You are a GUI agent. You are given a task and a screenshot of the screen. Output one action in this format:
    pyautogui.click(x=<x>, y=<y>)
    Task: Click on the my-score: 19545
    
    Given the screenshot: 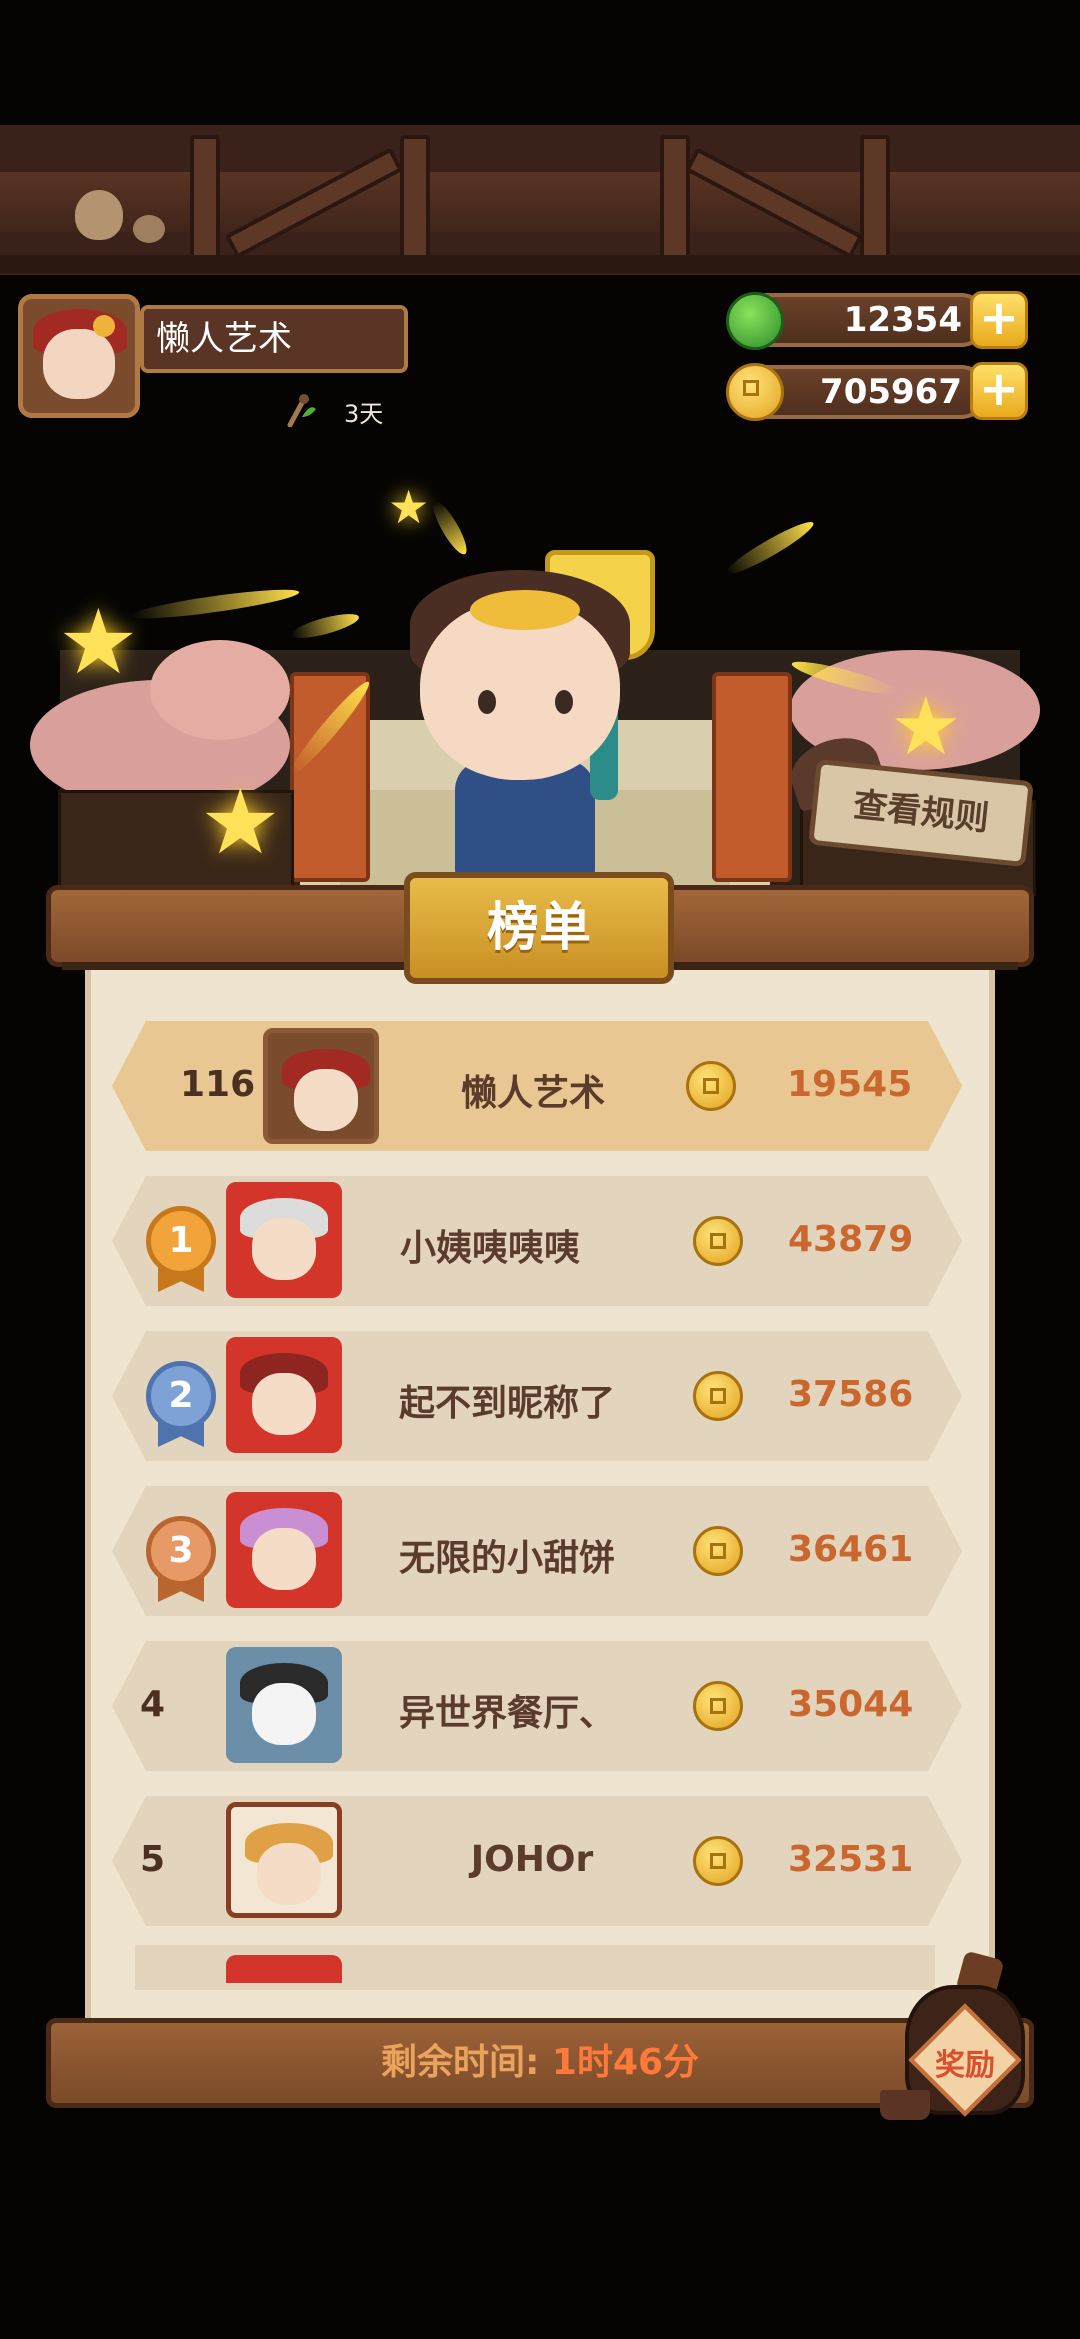 What is the action you would take?
    pyautogui.click(x=850, y=1084)
    